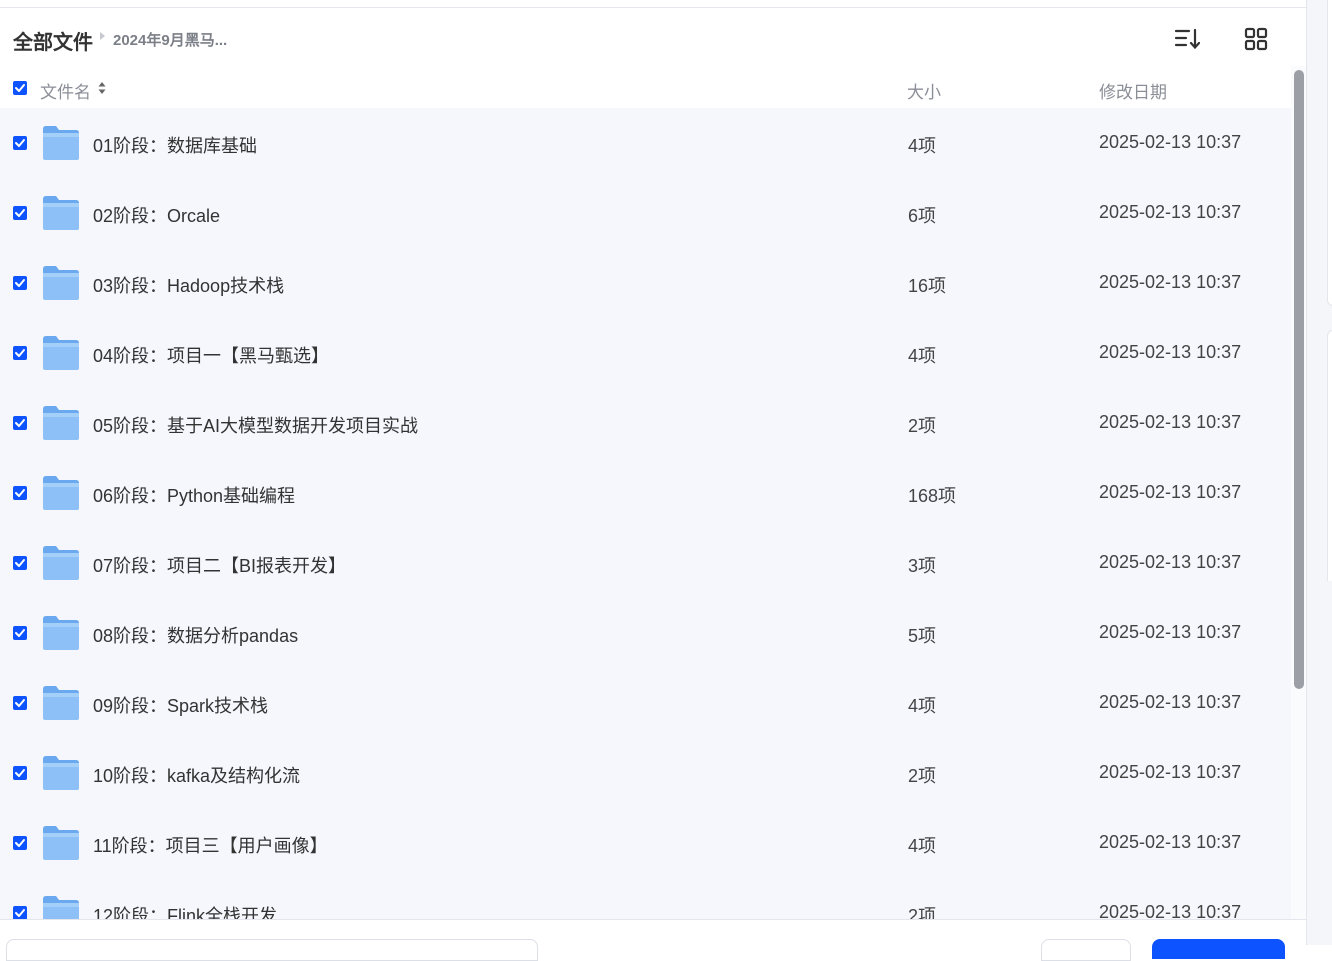 This screenshot has height=961, width=1332. What do you see at coordinates (196, 775) in the screenshot?
I see `file-name: 10阶段：kafka及结构化流` at bounding box center [196, 775].